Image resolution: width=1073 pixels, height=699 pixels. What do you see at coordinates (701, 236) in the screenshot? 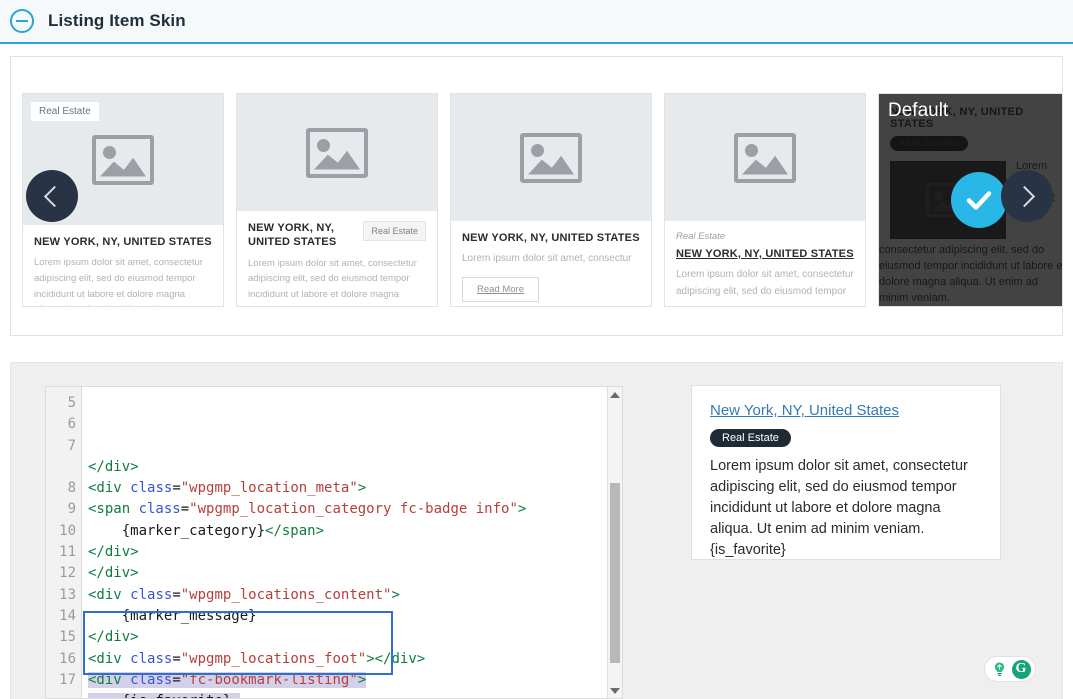
I see `skin-card-category: Real Estate` at bounding box center [701, 236].